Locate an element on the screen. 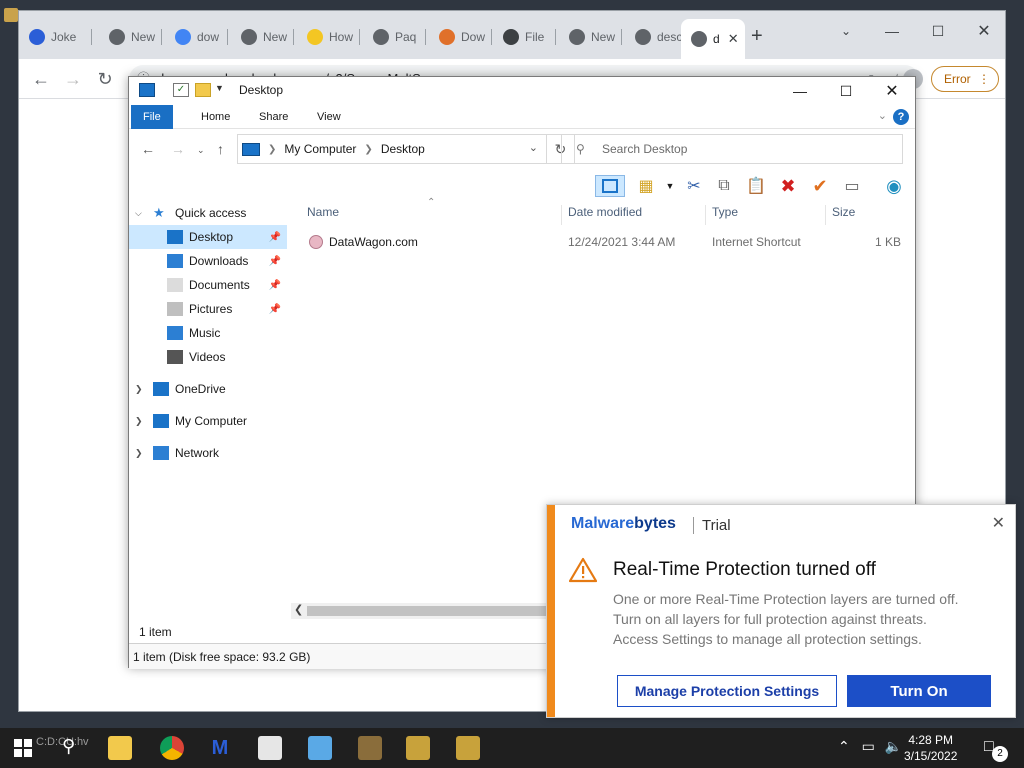 The image size is (1024, 768). scroll-left-icon: ❮ is located at coordinates (298, 609).